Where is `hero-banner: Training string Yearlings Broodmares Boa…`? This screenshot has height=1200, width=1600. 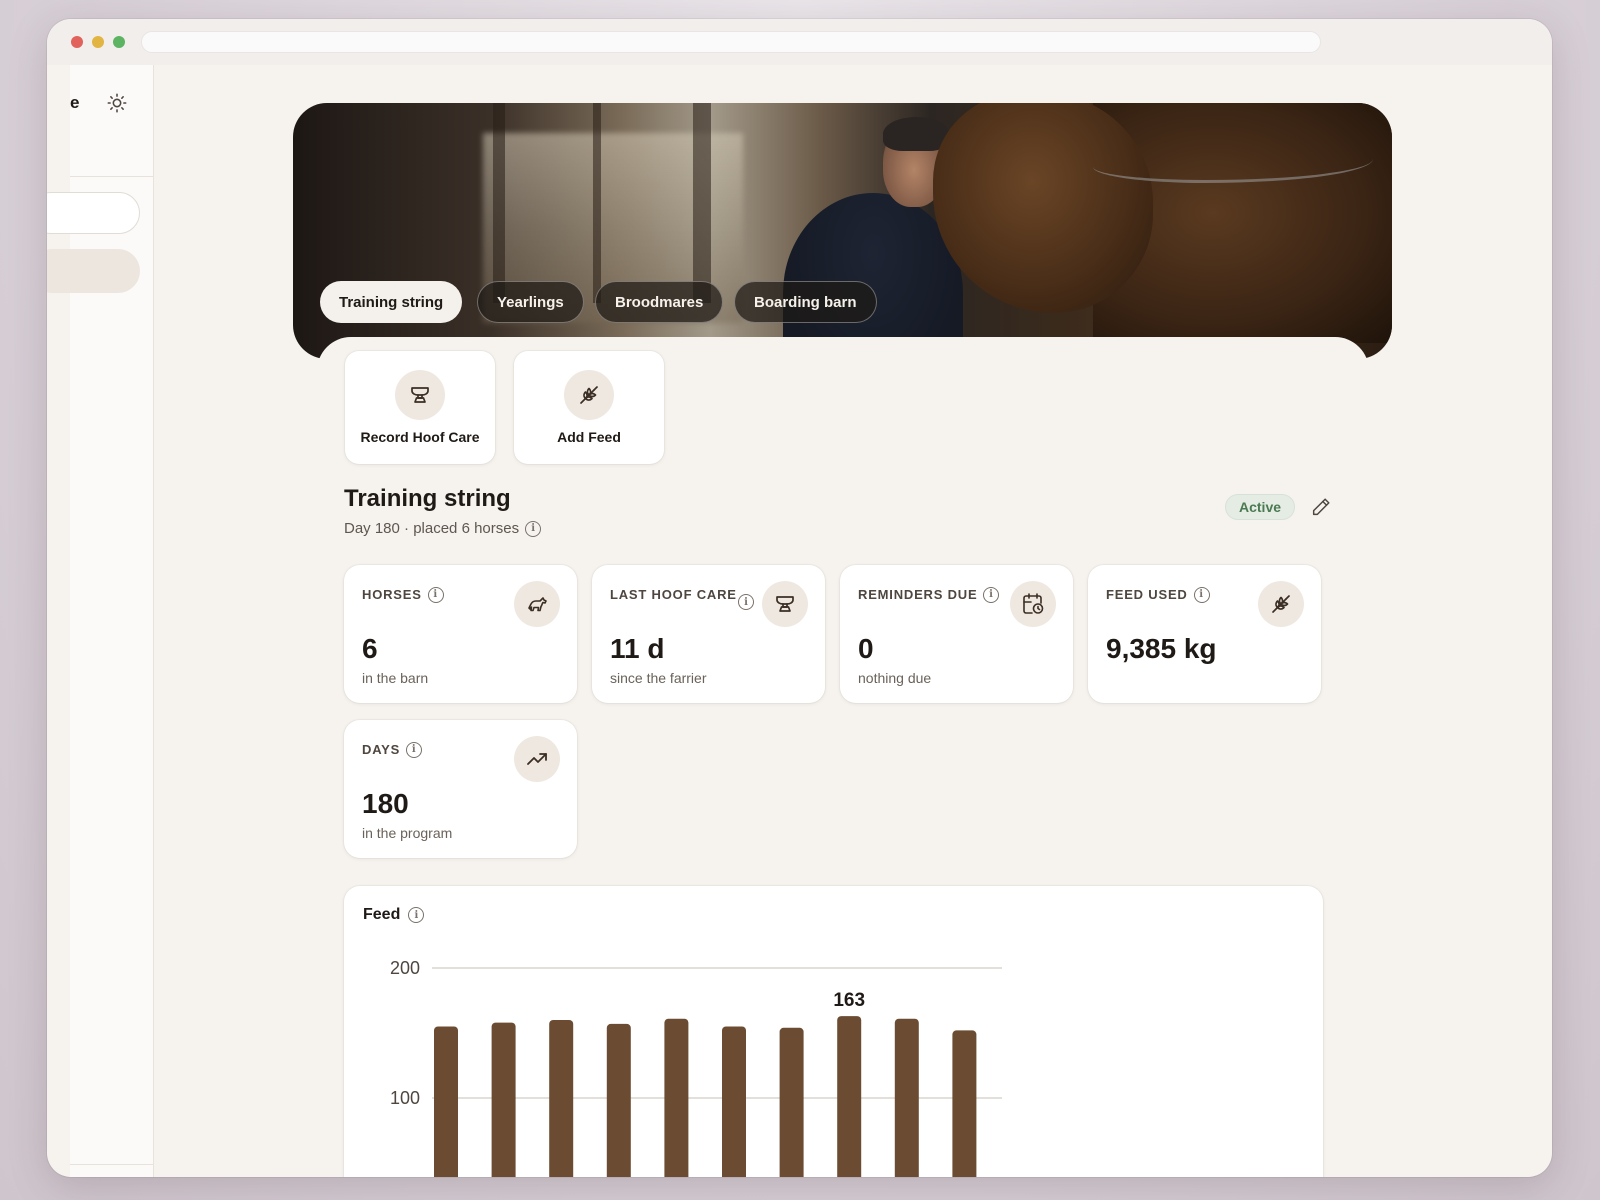
hero-banner: Training string Yearlings Broodmares Boa… is located at coordinates (842, 231).